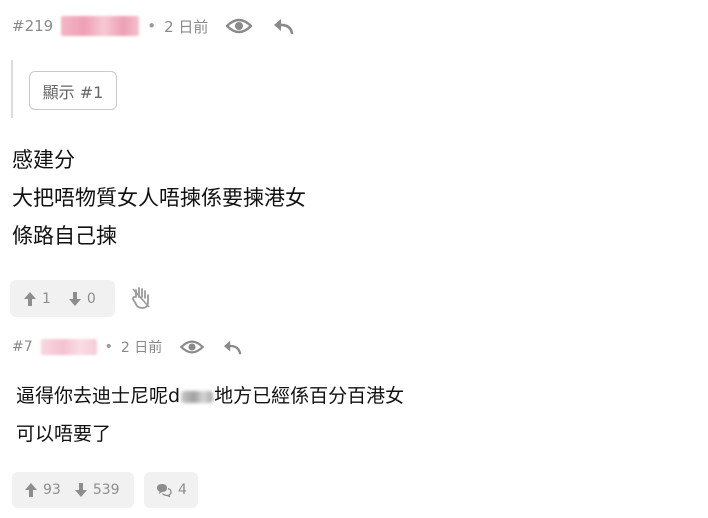 The image size is (708, 518). I want to click on body-line: 條路自己揀, so click(64, 236).